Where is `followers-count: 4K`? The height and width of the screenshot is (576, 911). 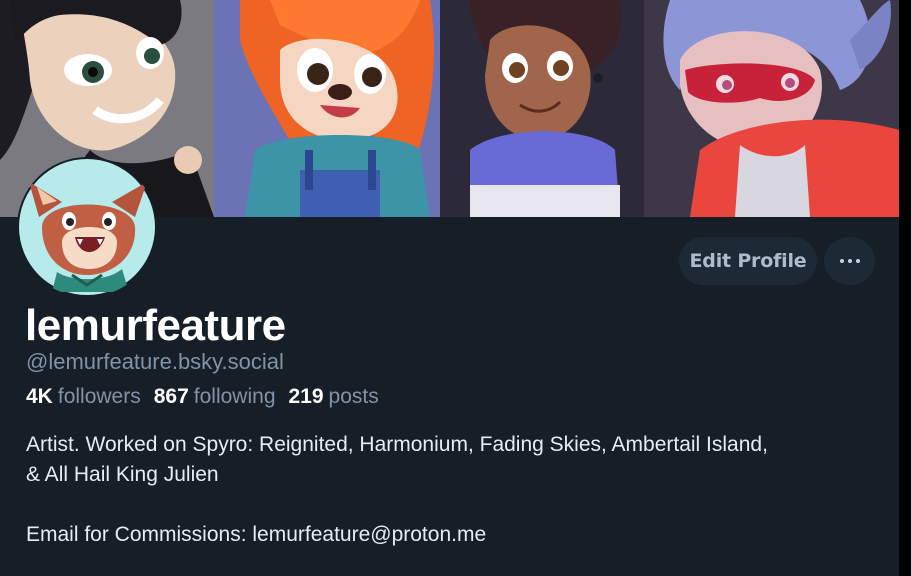
followers-count: 4K is located at coordinates (39, 396).